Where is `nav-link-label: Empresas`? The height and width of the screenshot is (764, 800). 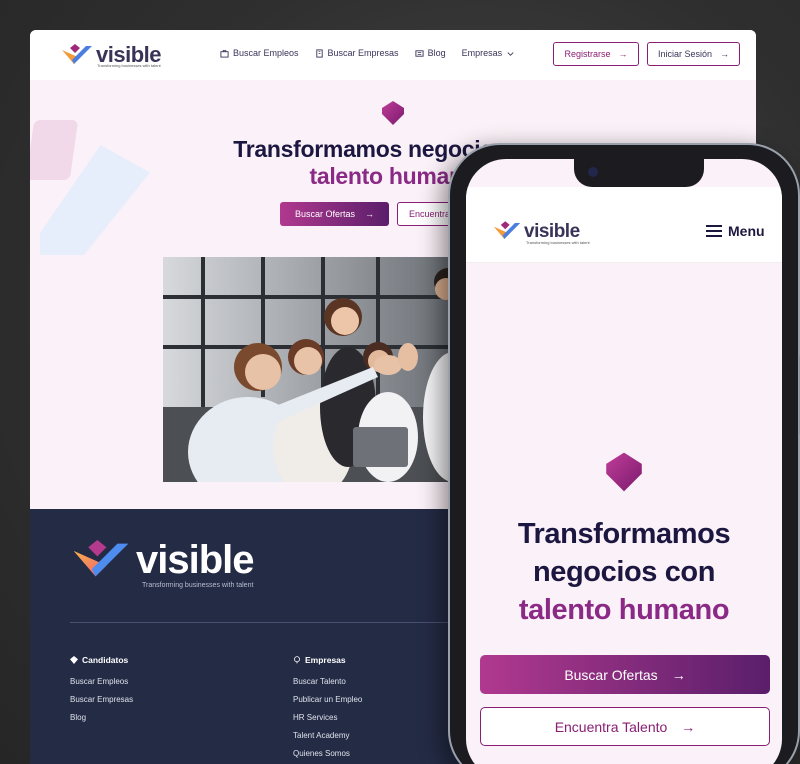 nav-link-label: Empresas is located at coordinates (482, 53).